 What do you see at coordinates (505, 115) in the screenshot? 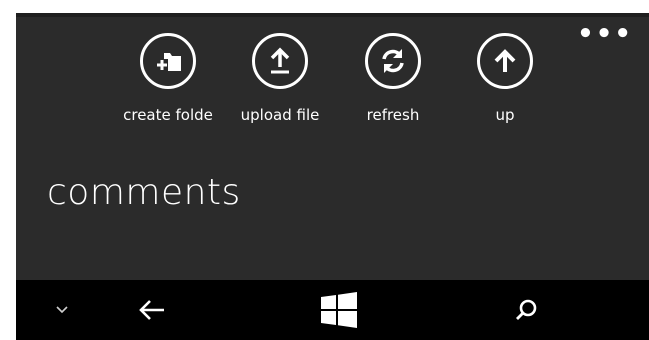
I see `up-label: up` at bounding box center [505, 115].